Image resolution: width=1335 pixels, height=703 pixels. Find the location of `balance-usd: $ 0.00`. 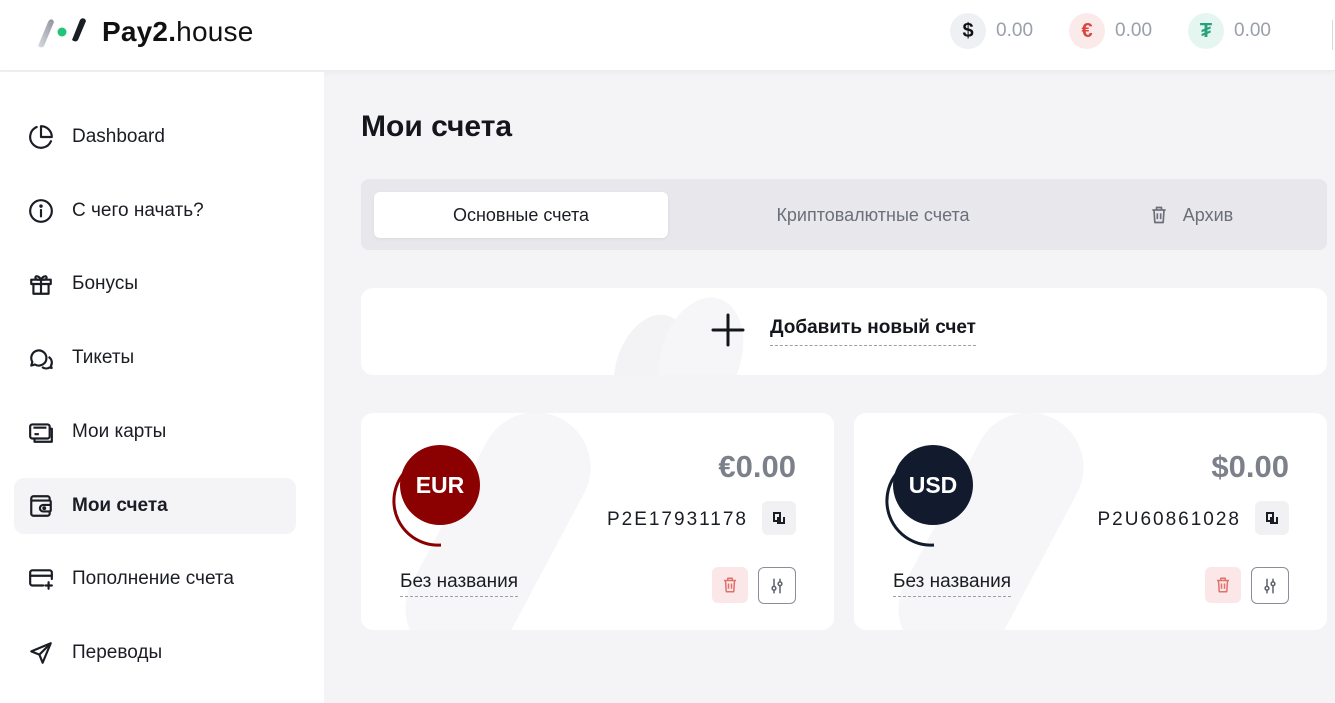

balance-usd: $ 0.00 is located at coordinates (991, 31).